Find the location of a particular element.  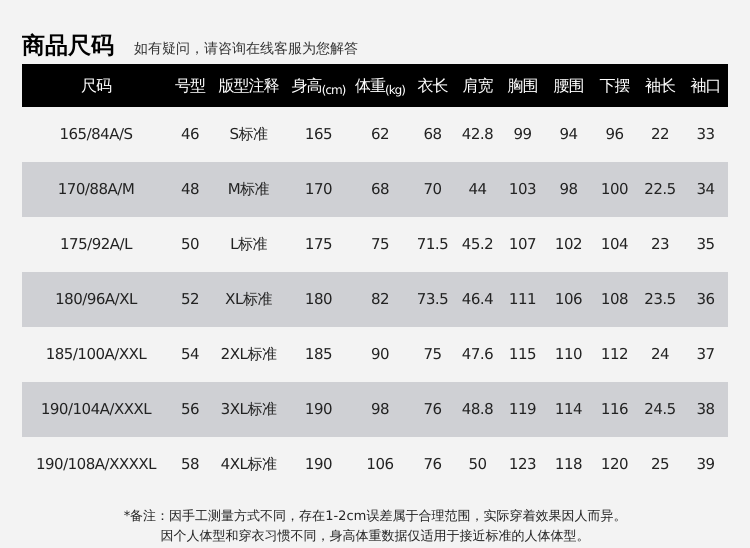

table-cell-text: 118 is located at coordinates (569, 465).